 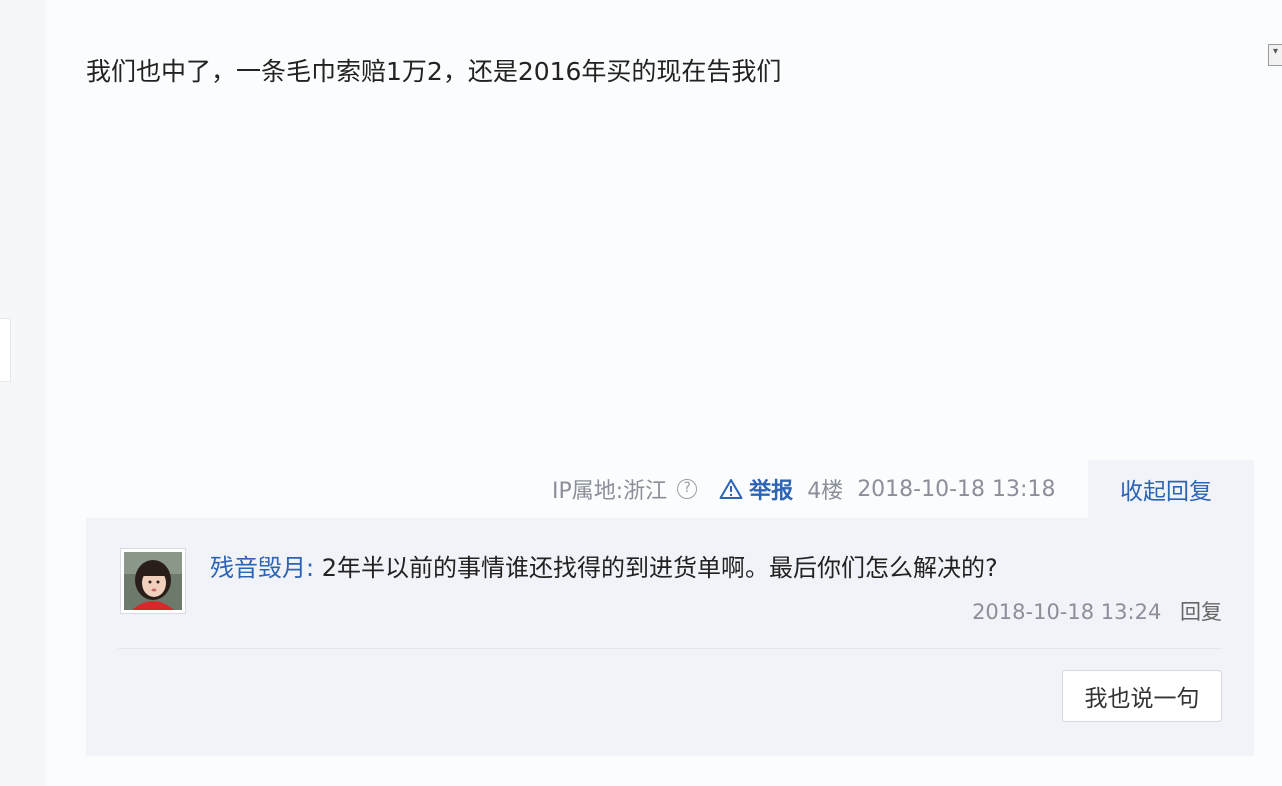 What do you see at coordinates (434, 71) in the screenshot?
I see `post-content: 我们也中了，一条毛巾索赔1万2，还是2016年买的现在告我们` at bounding box center [434, 71].